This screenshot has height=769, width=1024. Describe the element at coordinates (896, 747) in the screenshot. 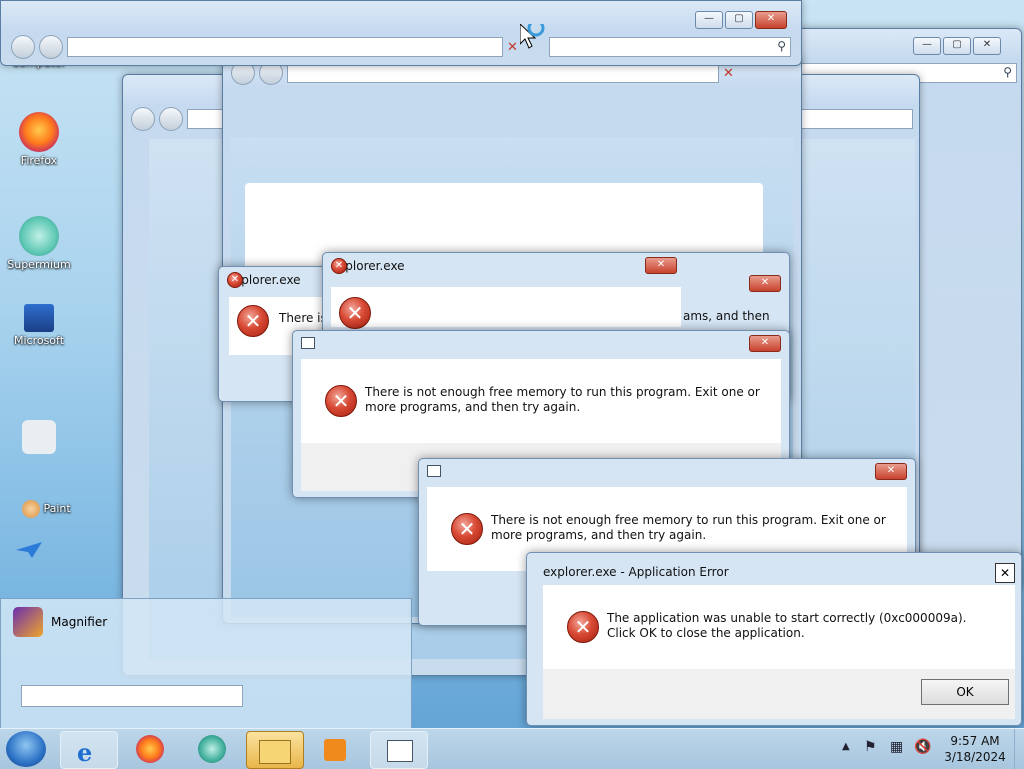

I see `network-icon: ▦` at that location.